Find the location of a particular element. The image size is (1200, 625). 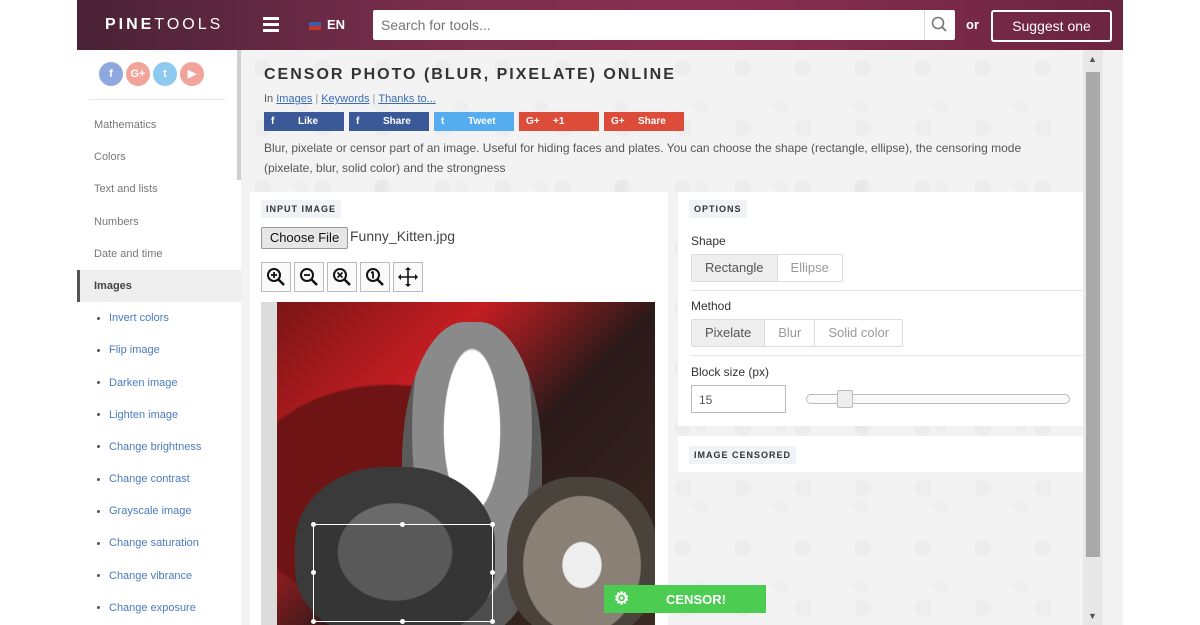

sidebar-item-mathematics: Mathematics is located at coordinates (159, 125).